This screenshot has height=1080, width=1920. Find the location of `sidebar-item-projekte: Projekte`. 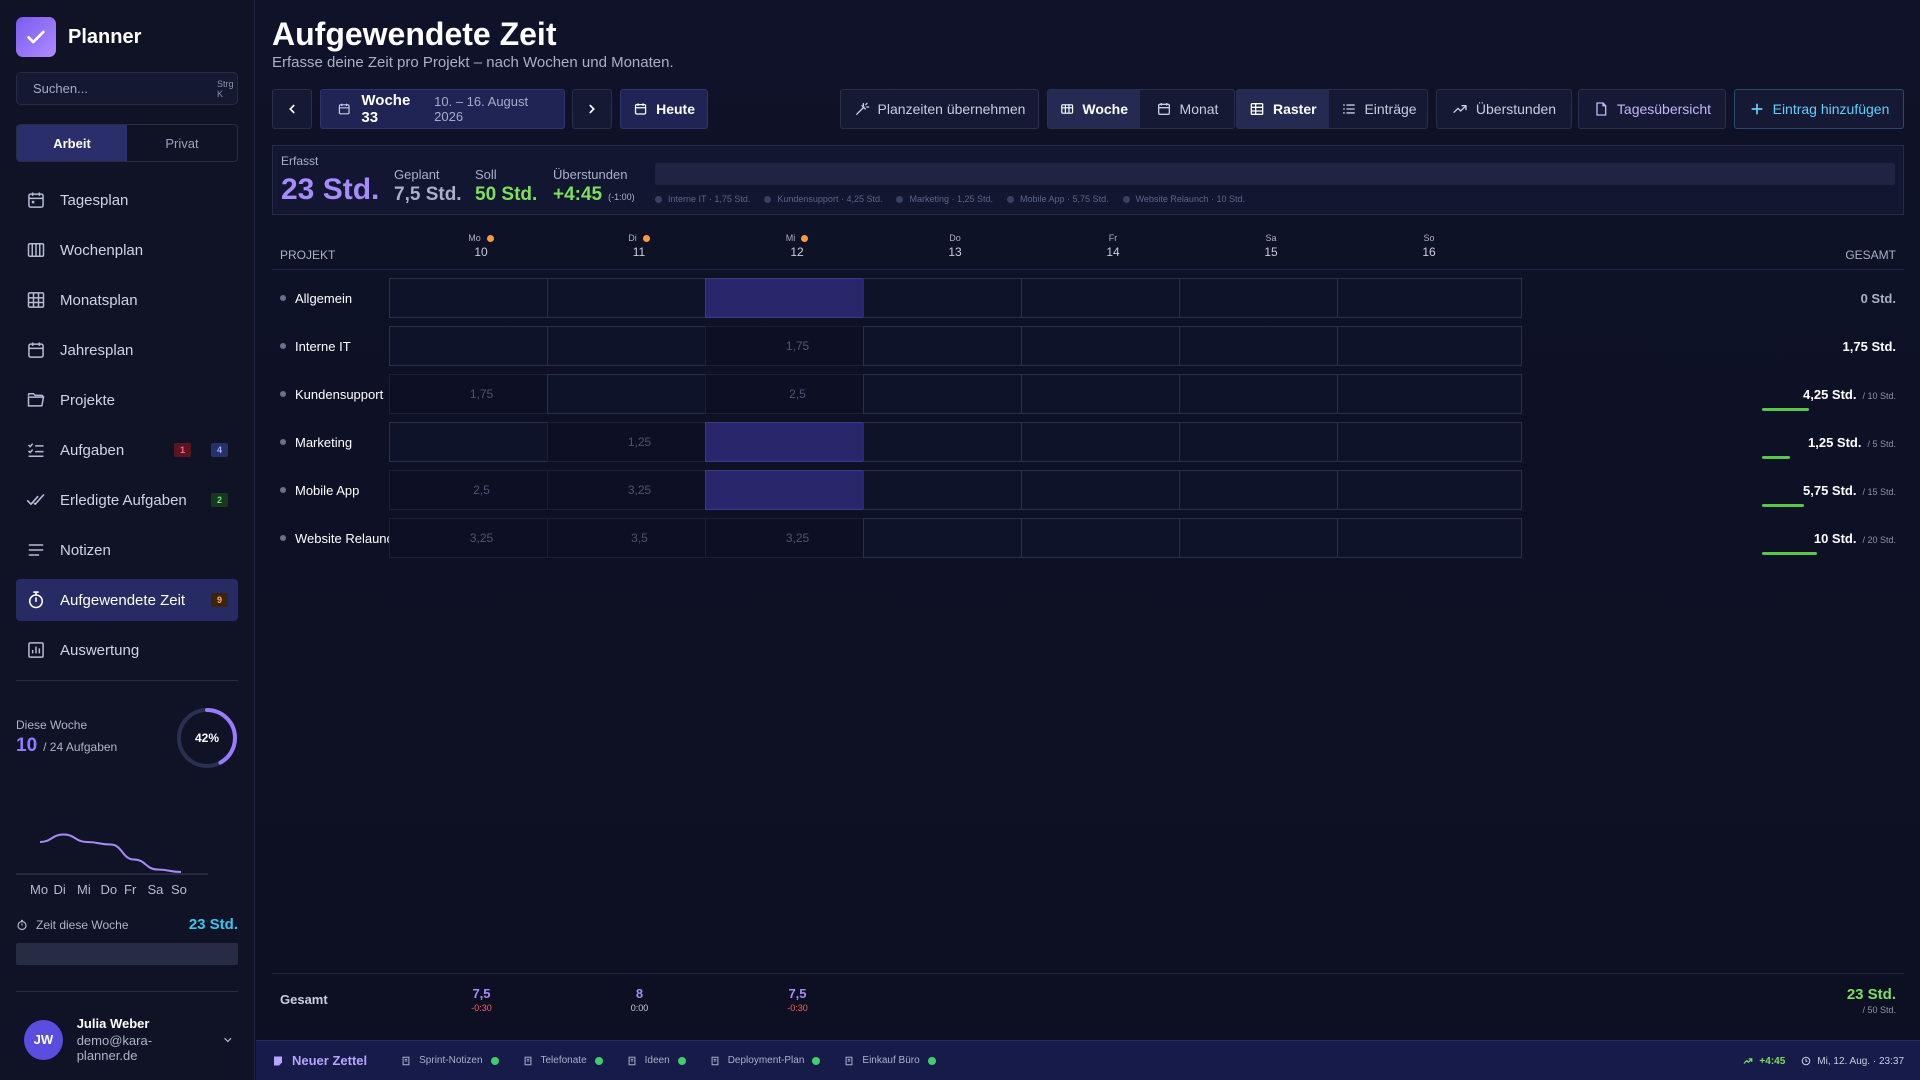

sidebar-item-projekte: Projekte is located at coordinates (127, 400).